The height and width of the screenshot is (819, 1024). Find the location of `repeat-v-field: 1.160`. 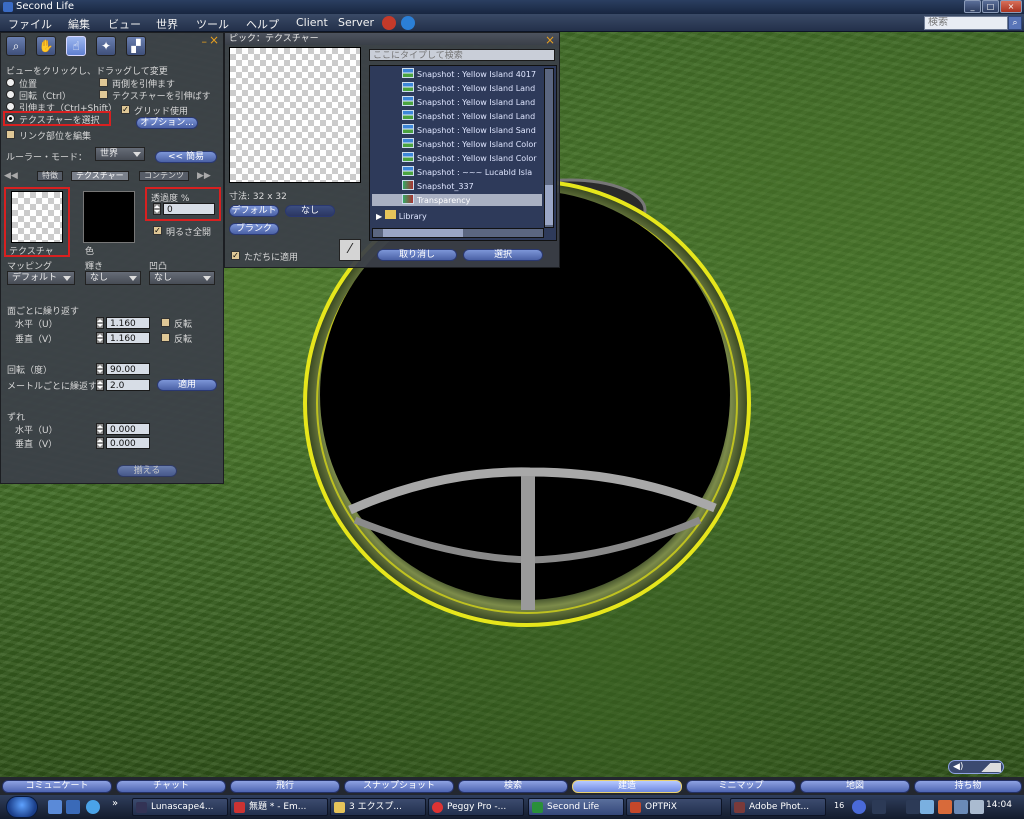

repeat-v-field: 1.160 is located at coordinates (128, 338).